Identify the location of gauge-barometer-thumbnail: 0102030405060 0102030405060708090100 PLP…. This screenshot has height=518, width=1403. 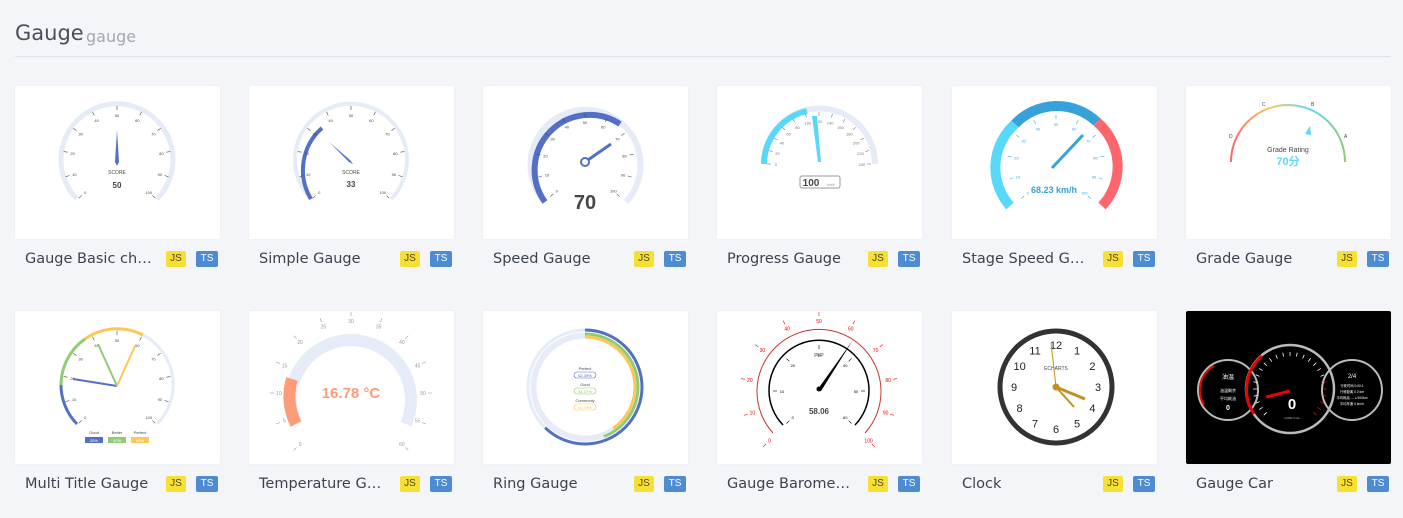
(819, 380).